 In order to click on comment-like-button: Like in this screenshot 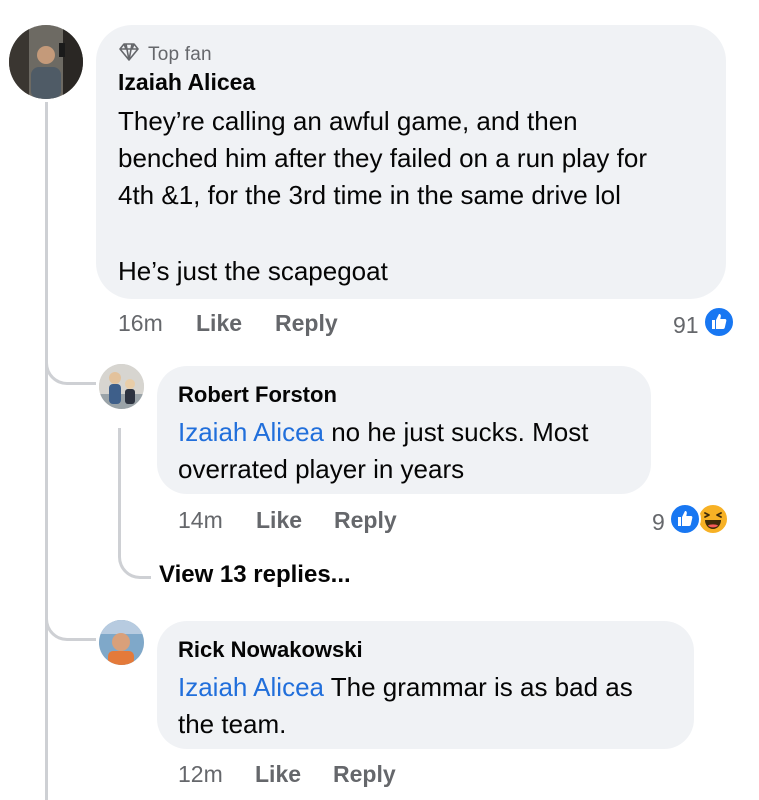, I will do `click(219, 323)`.